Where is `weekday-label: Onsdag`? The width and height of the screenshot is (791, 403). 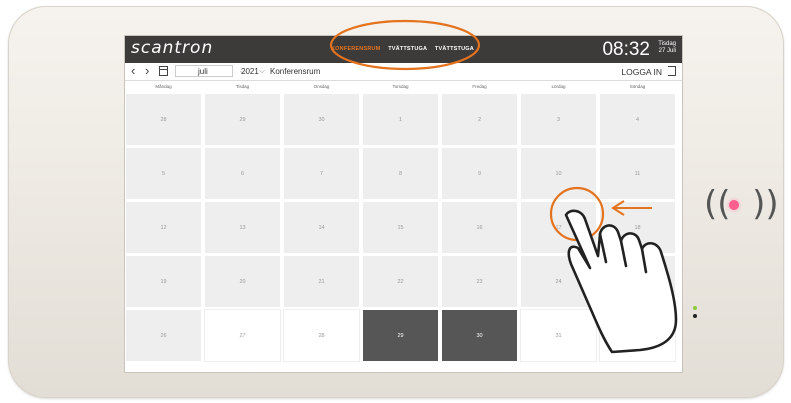
weekday-label: Onsdag is located at coordinates (321, 86).